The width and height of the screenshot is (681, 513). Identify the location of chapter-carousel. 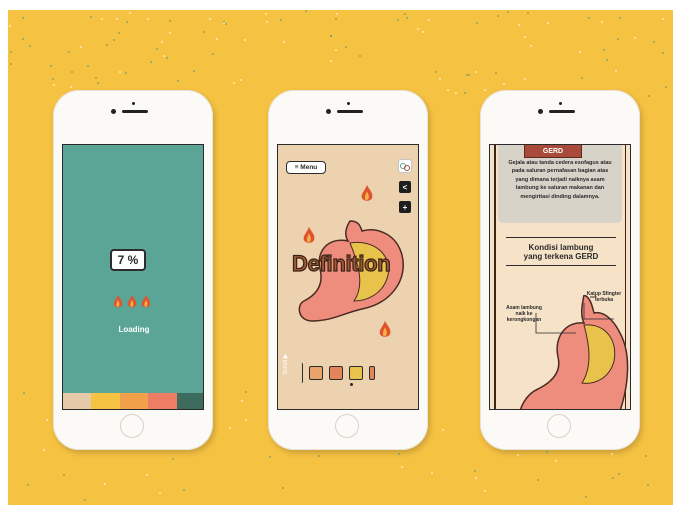
(337, 373).